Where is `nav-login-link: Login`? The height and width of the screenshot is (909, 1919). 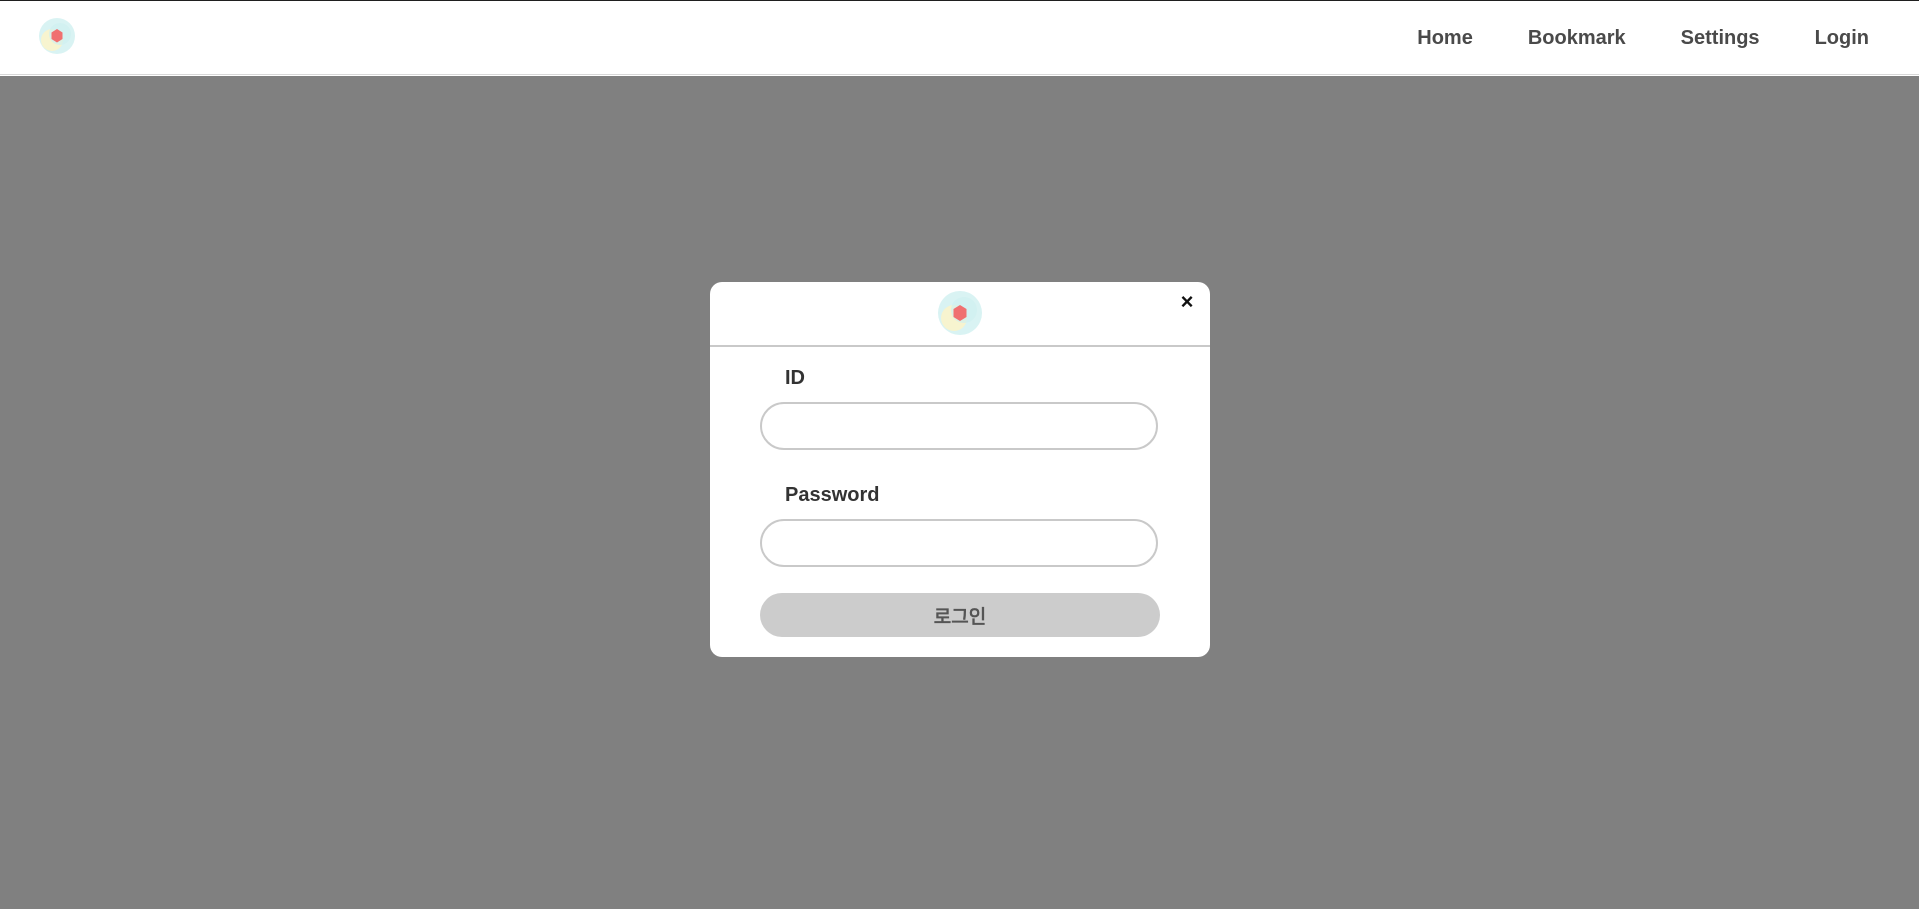
nav-login-link: Login is located at coordinates (1842, 38).